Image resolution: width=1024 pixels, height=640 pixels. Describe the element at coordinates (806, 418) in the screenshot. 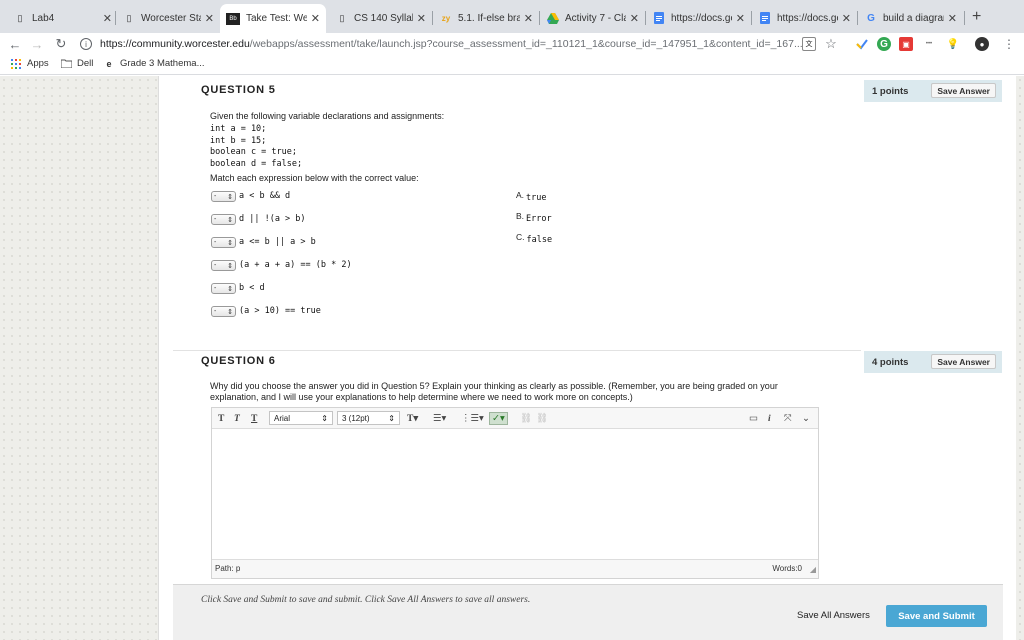

I see `expand-toolbar-icon: ⌄` at that location.